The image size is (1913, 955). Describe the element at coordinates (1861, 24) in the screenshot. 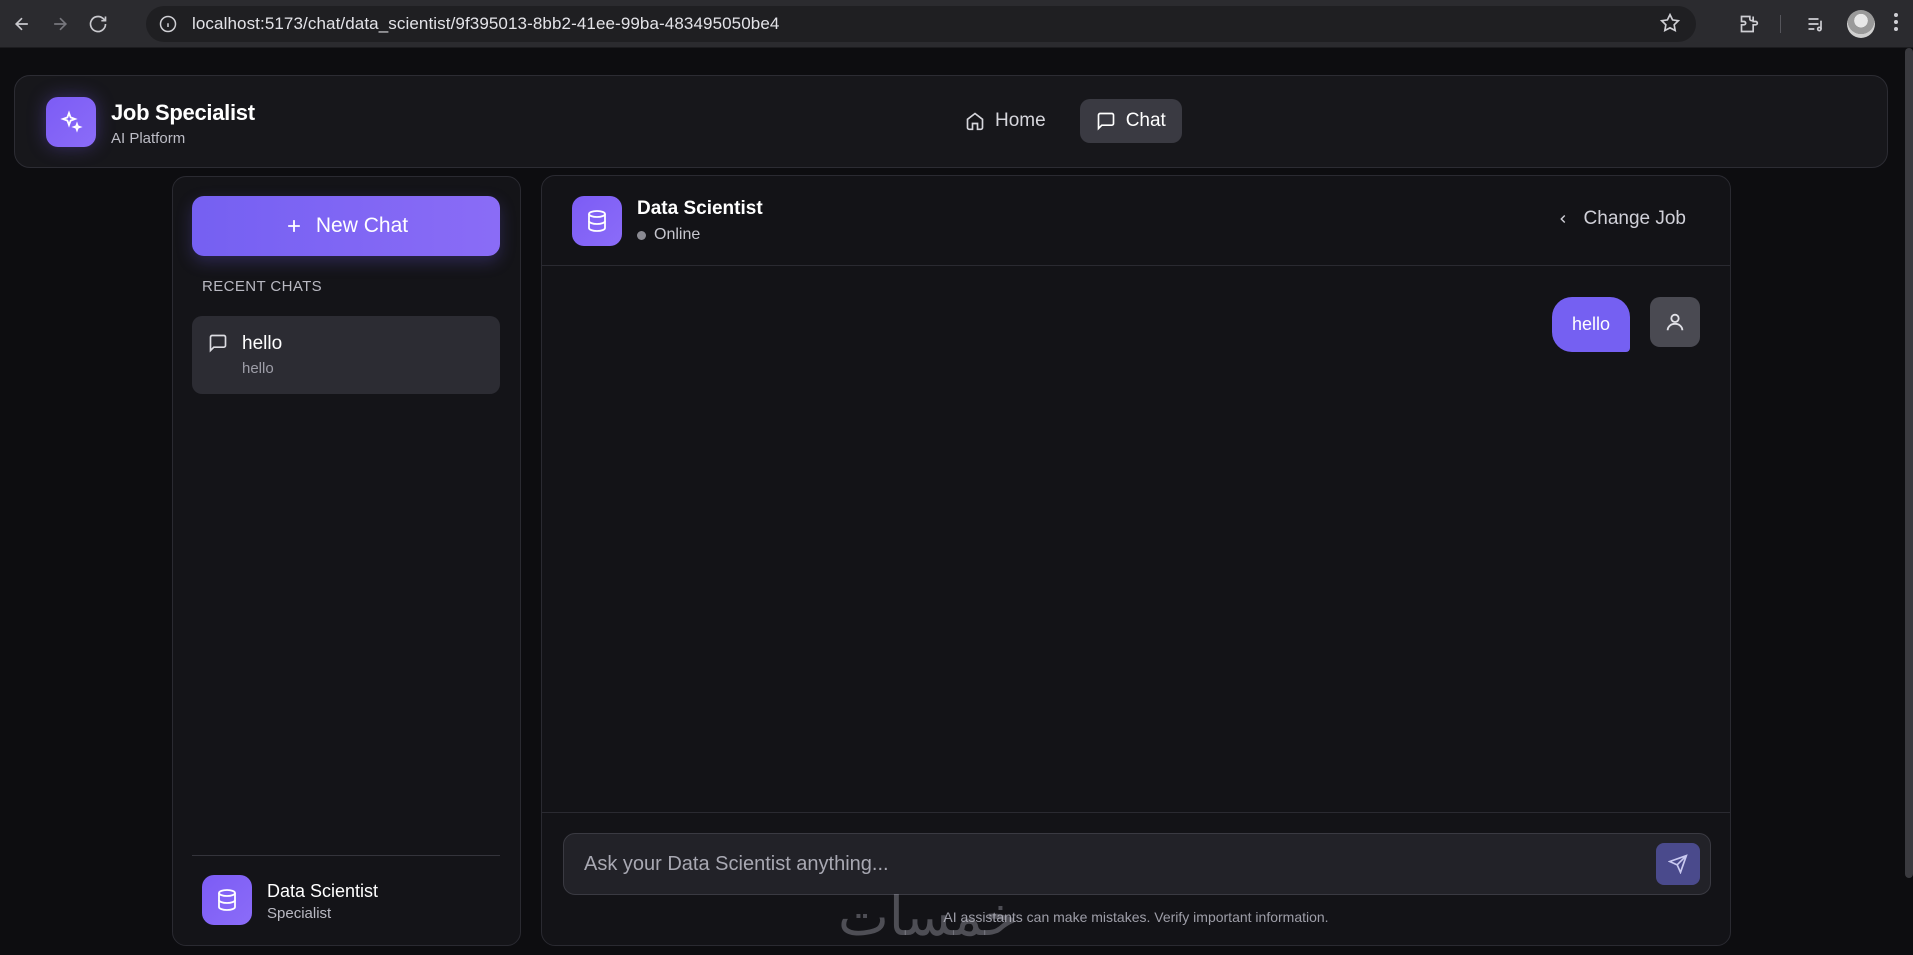

I see `profile-avatar` at that location.